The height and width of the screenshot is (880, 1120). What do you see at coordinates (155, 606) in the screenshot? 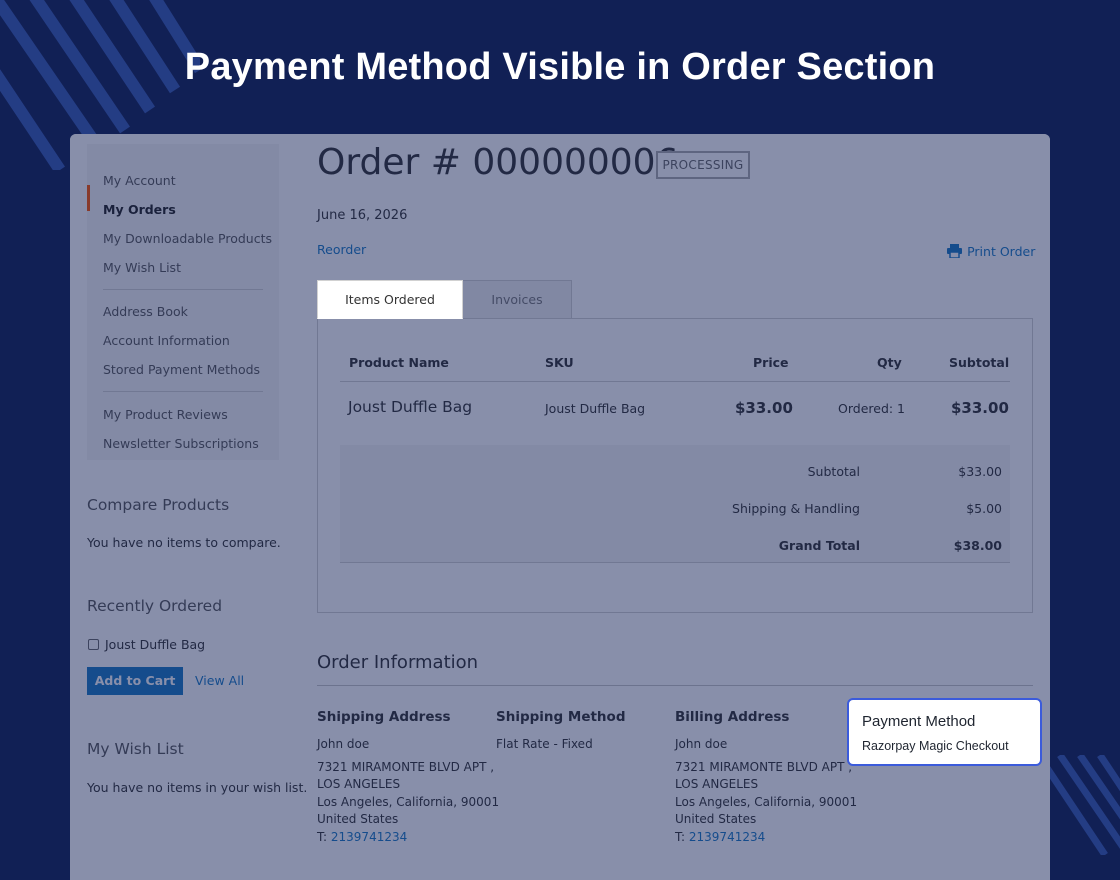
I see `recently-ordered-title: Recently Ordered` at bounding box center [155, 606].